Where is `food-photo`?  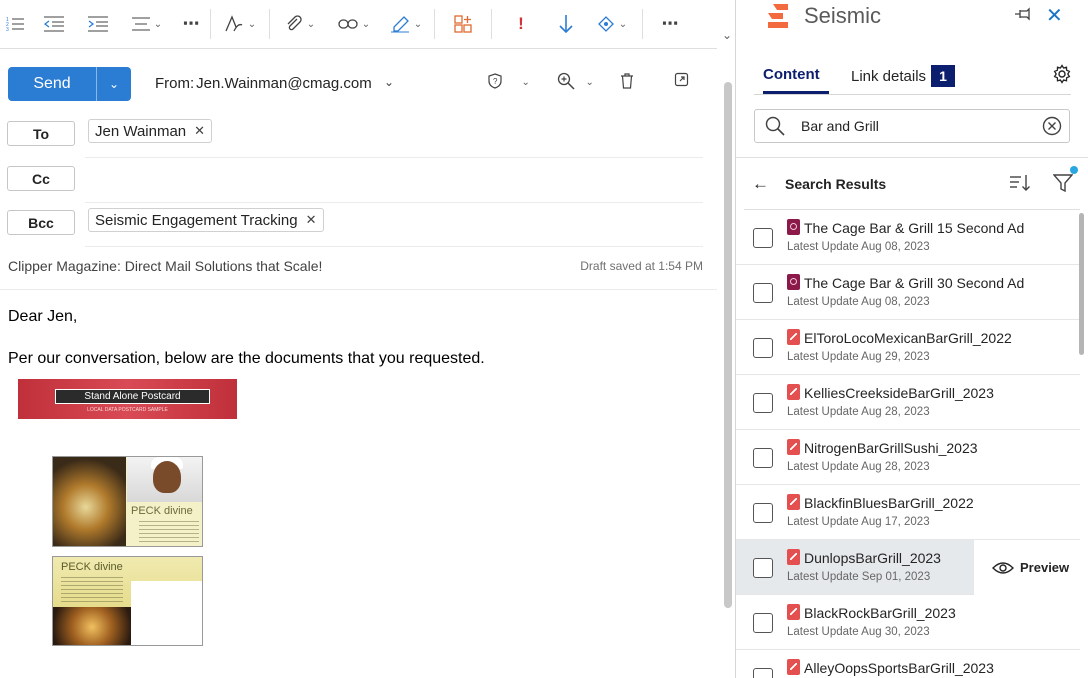 food-photo is located at coordinates (89, 501).